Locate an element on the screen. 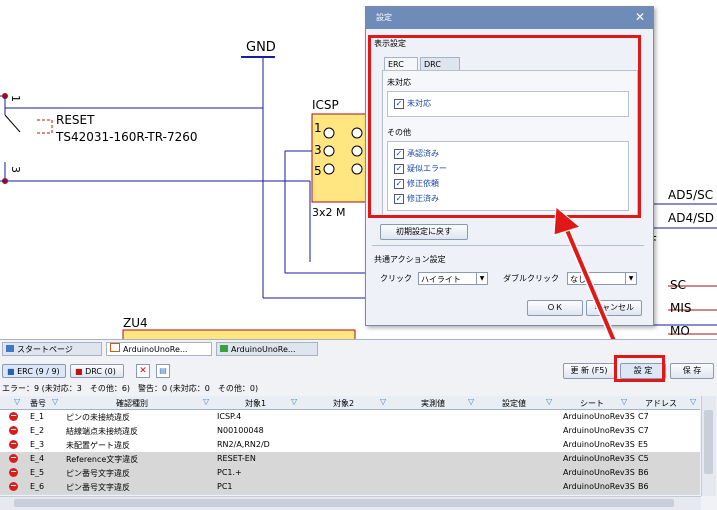  scroll-thumb is located at coordinates (708, 442).